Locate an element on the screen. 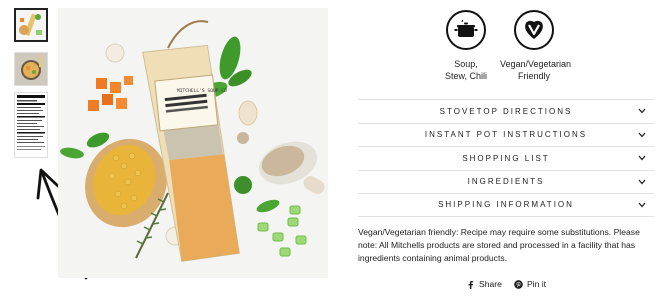 The height and width of the screenshot is (296, 670). share-label: Share is located at coordinates (490, 284).